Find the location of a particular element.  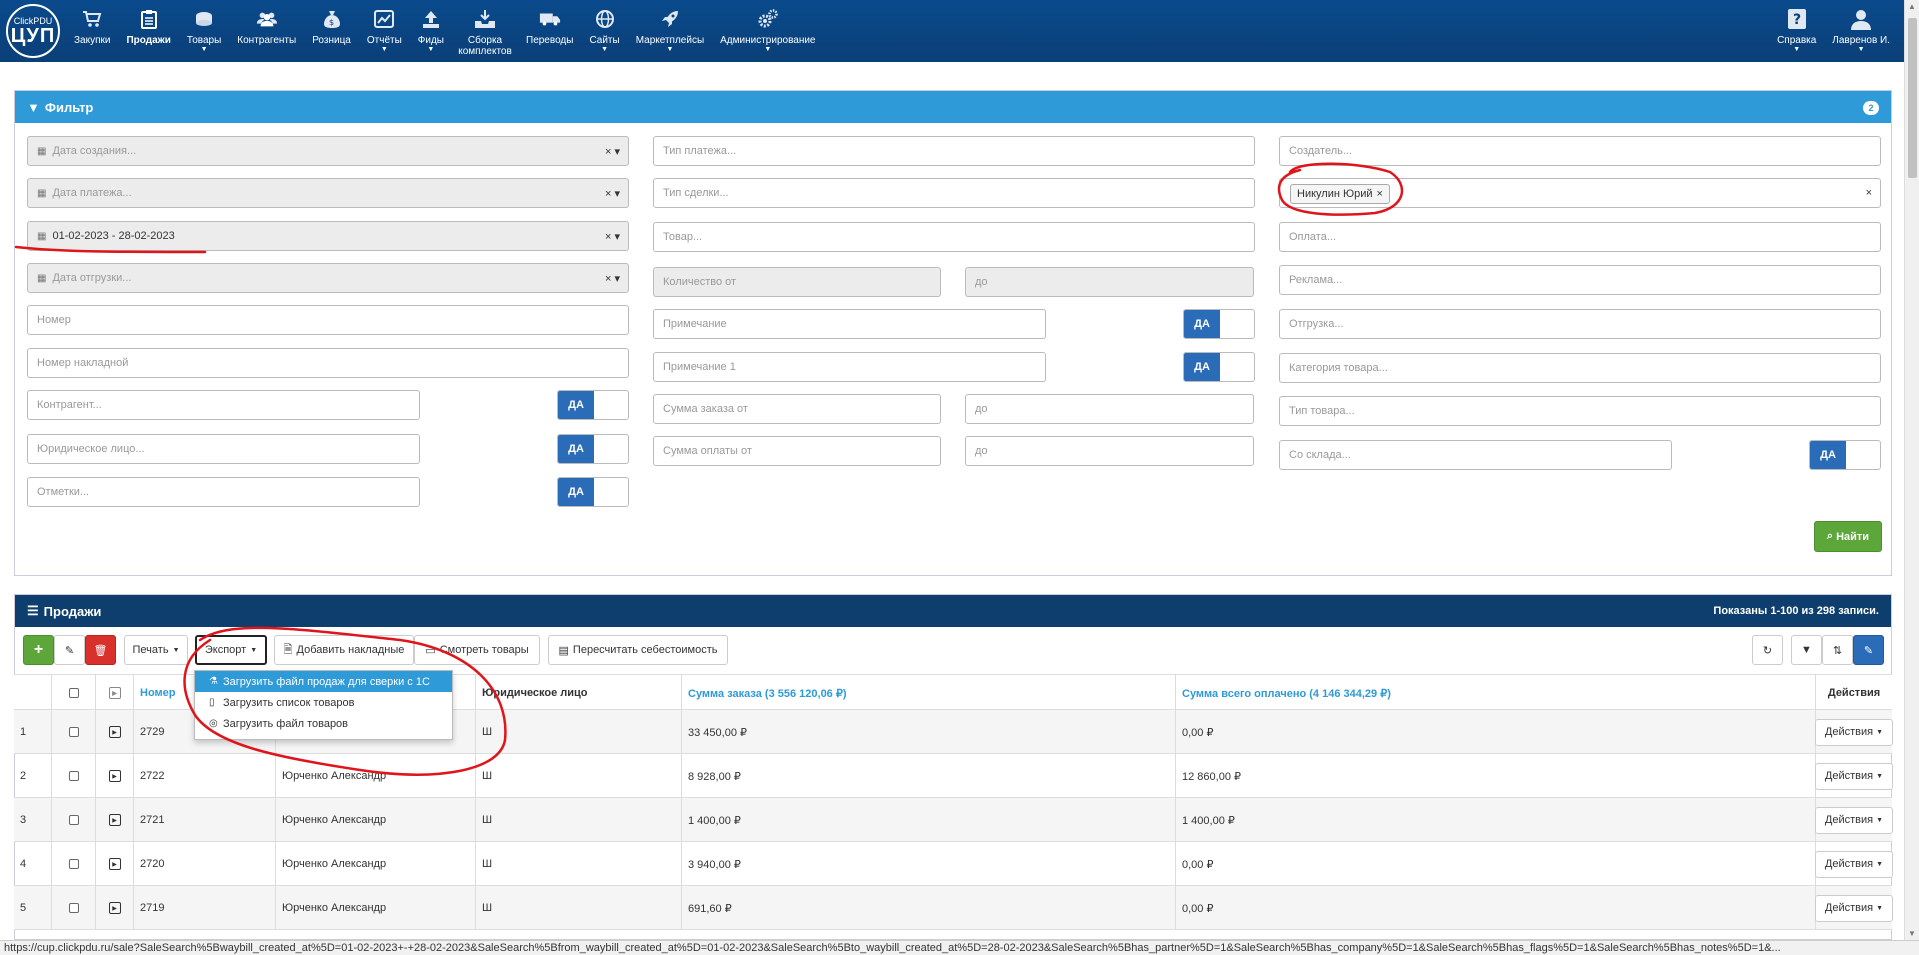

edit-button: ✎ is located at coordinates (69, 650).